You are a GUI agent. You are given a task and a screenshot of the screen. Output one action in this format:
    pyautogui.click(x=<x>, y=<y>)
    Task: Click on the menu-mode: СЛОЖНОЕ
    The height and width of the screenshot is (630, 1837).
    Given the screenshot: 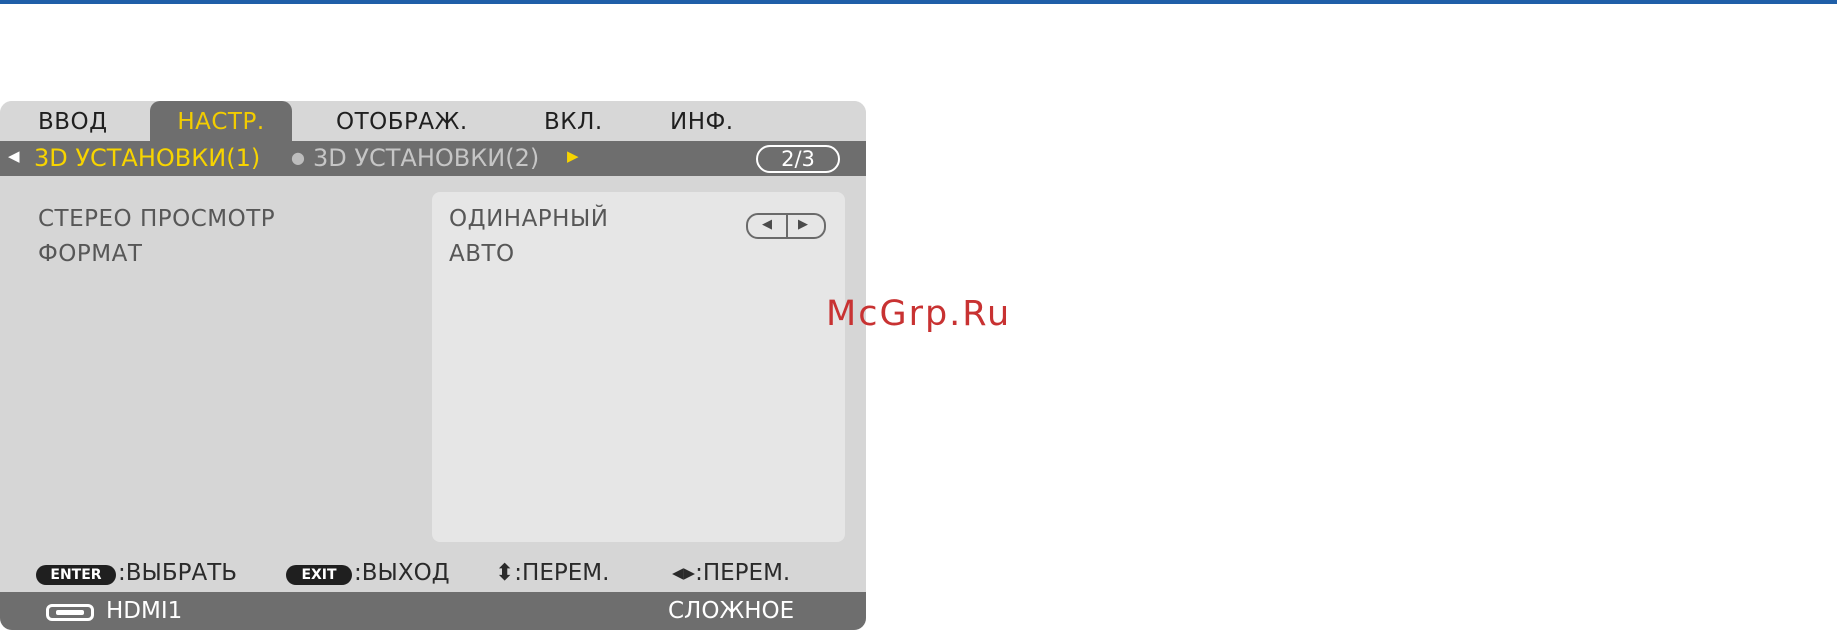 What is the action you would take?
    pyautogui.click(x=731, y=611)
    